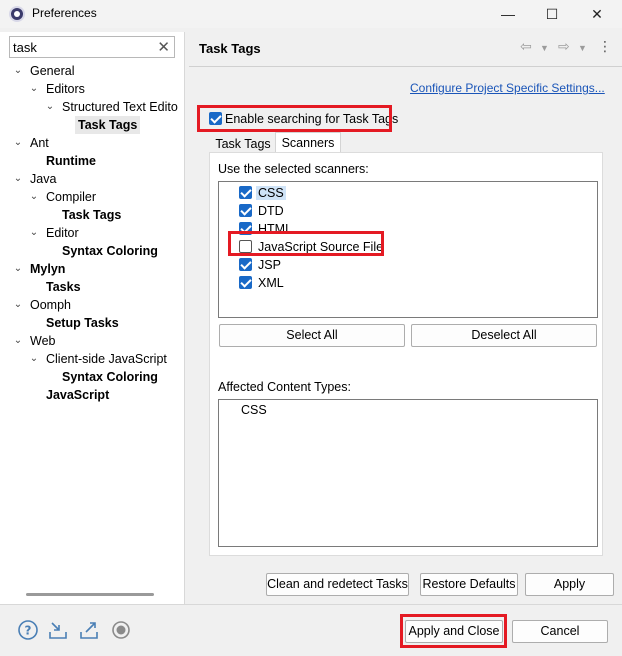 The width and height of the screenshot is (622, 656). What do you see at coordinates (39, 143) in the screenshot?
I see `tree-item-ant: Ant` at bounding box center [39, 143].